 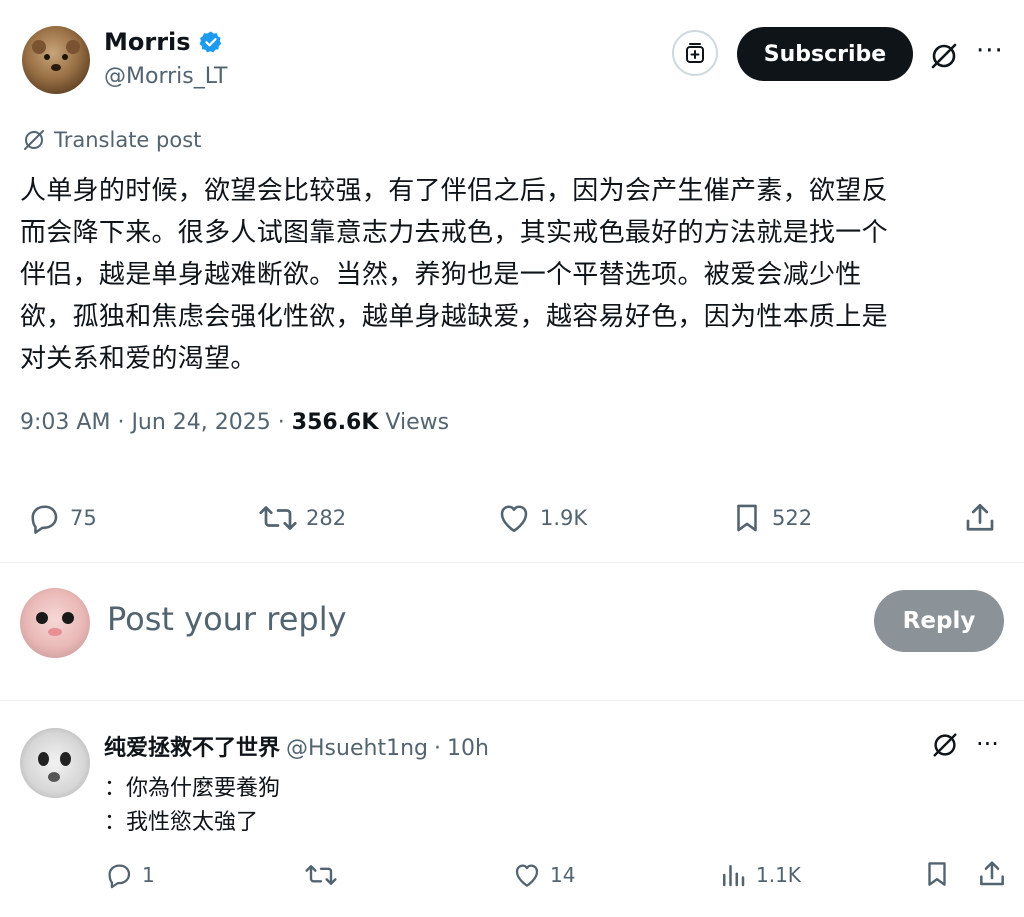 What do you see at coordinates (771, 518) in the screenshot?
I see `bookmark-action: 522` at bounding box center [771, 518].